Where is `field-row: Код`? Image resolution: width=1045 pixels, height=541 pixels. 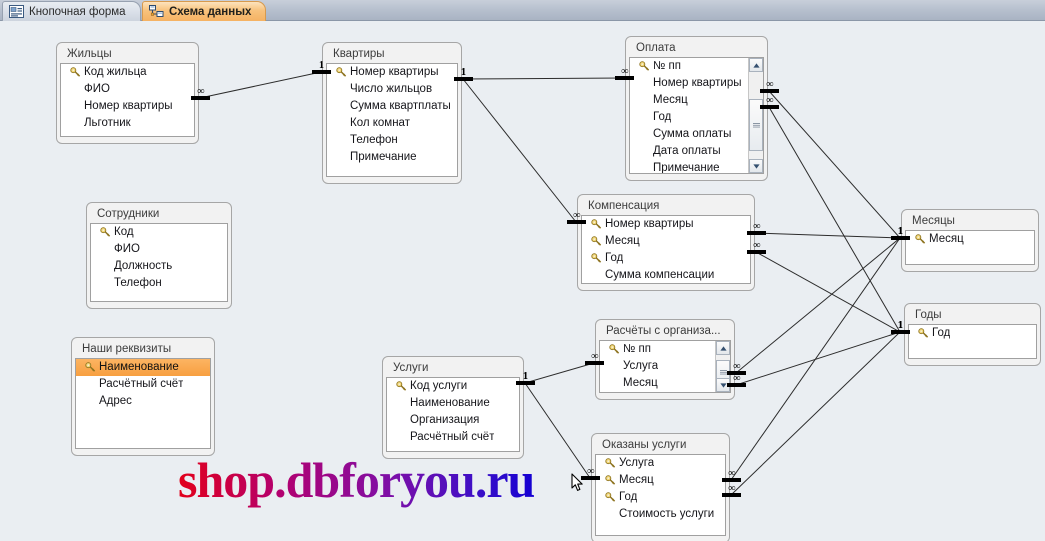
field-row: Код is located at coordinates (159, 232).